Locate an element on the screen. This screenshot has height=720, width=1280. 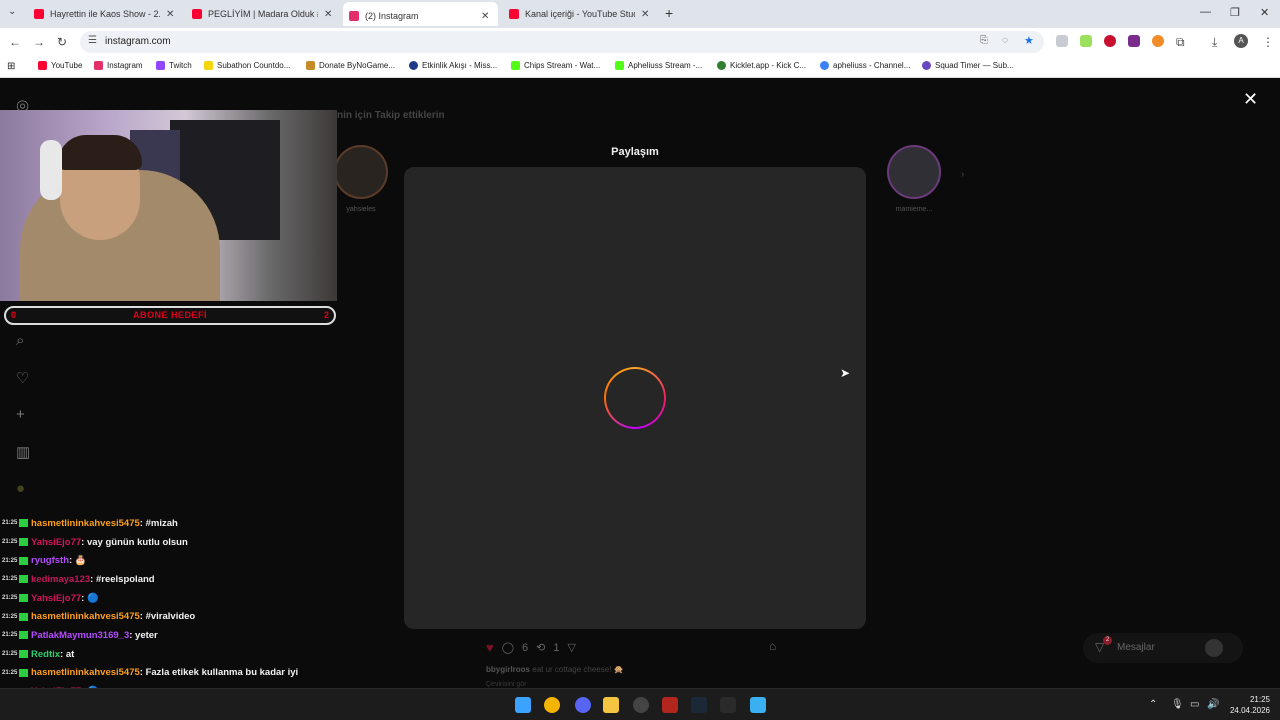
search-icon: ⌕ is located at coordinates (20, 340).